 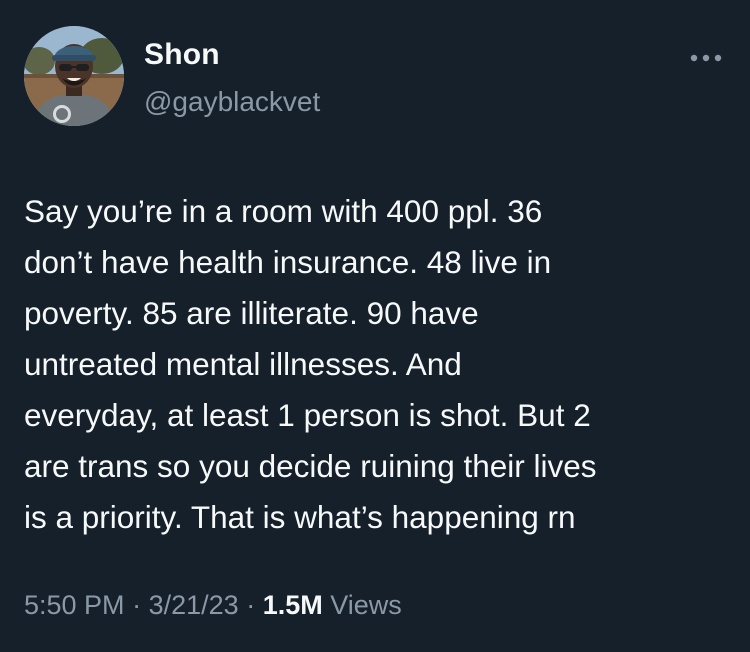 I want to click on author-handle: @gayblackvet, so click(x=232, y=102).